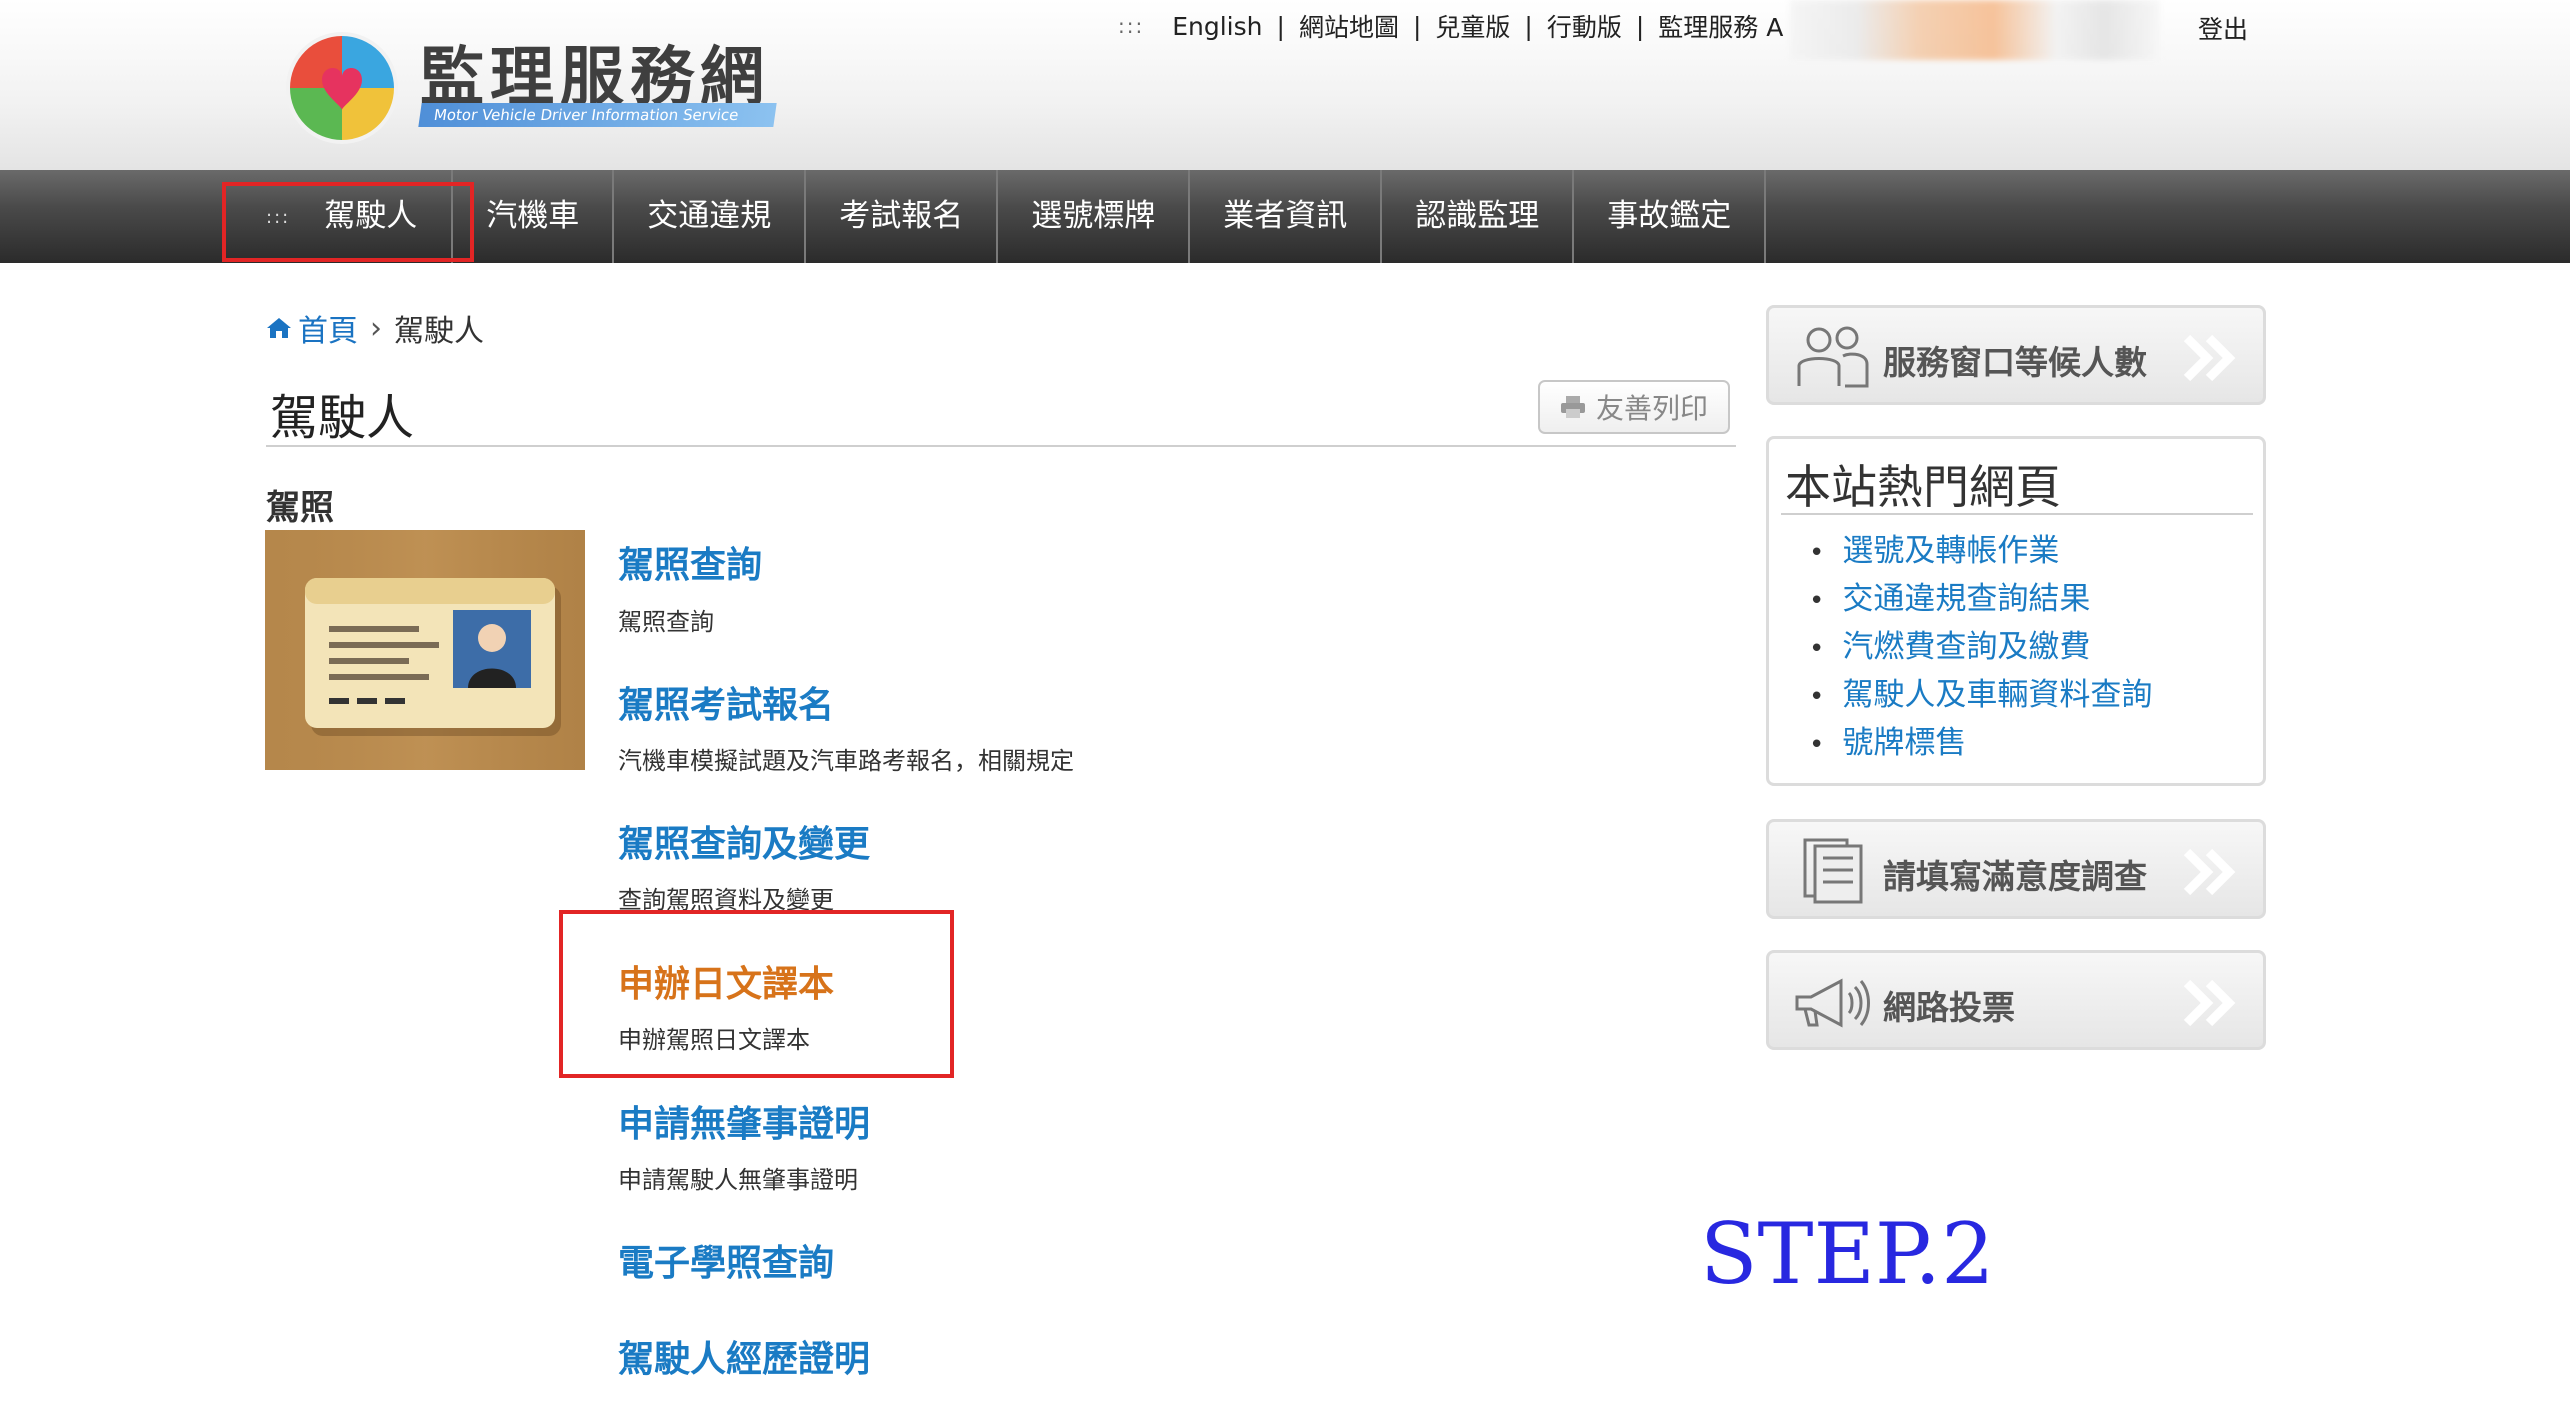 The image size is (2570, 1418). Describe the element at coordinates (2017, 514) in the screenshot. I see `popular-pages-divider` at that location.